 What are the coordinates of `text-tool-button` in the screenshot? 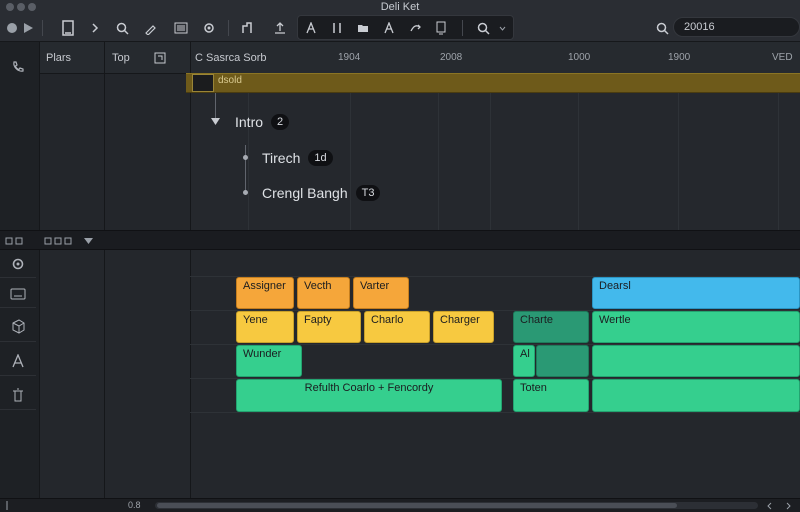 It's located at (311, 28).